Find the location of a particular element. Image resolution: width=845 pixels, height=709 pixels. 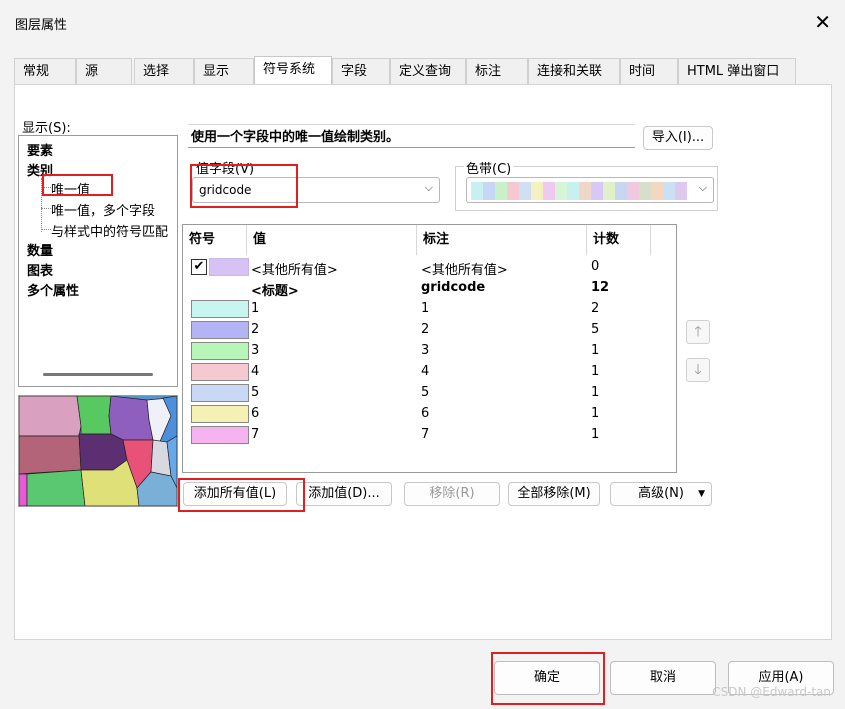

value-field-value: gridcode is located at coordinates (225, 190).